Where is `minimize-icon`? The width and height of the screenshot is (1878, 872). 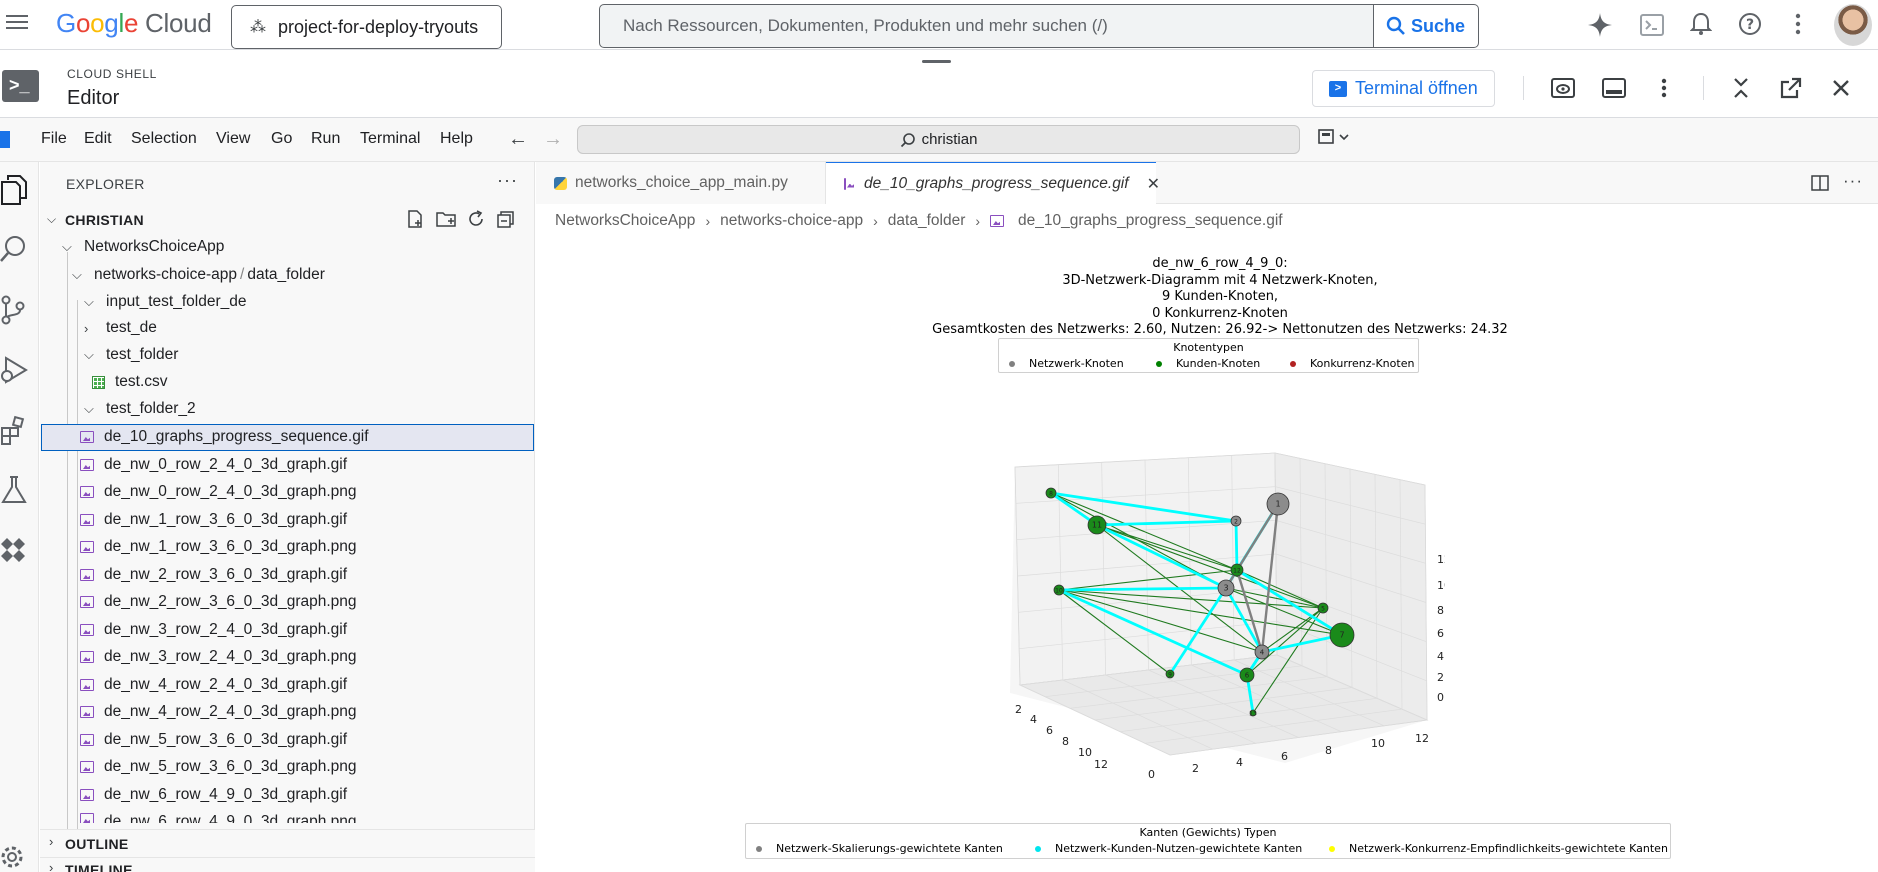
minimize-icon is located at coordinates (1741, 88).